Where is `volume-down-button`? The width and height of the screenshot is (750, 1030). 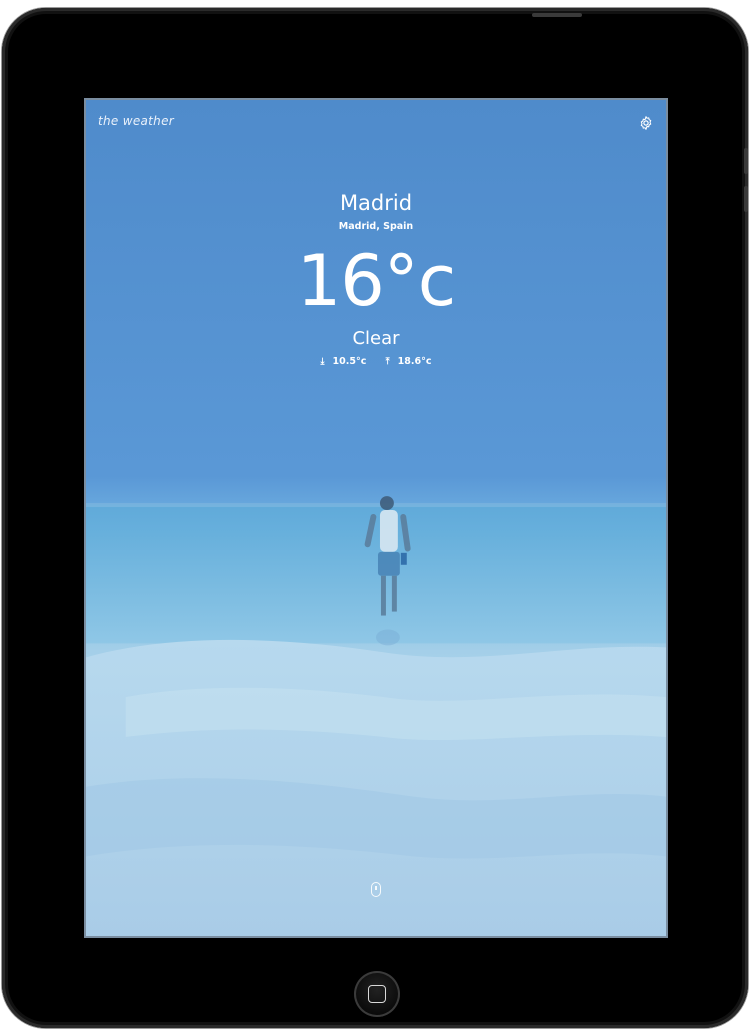 volume-down-button is located at coordinates (746, 199).